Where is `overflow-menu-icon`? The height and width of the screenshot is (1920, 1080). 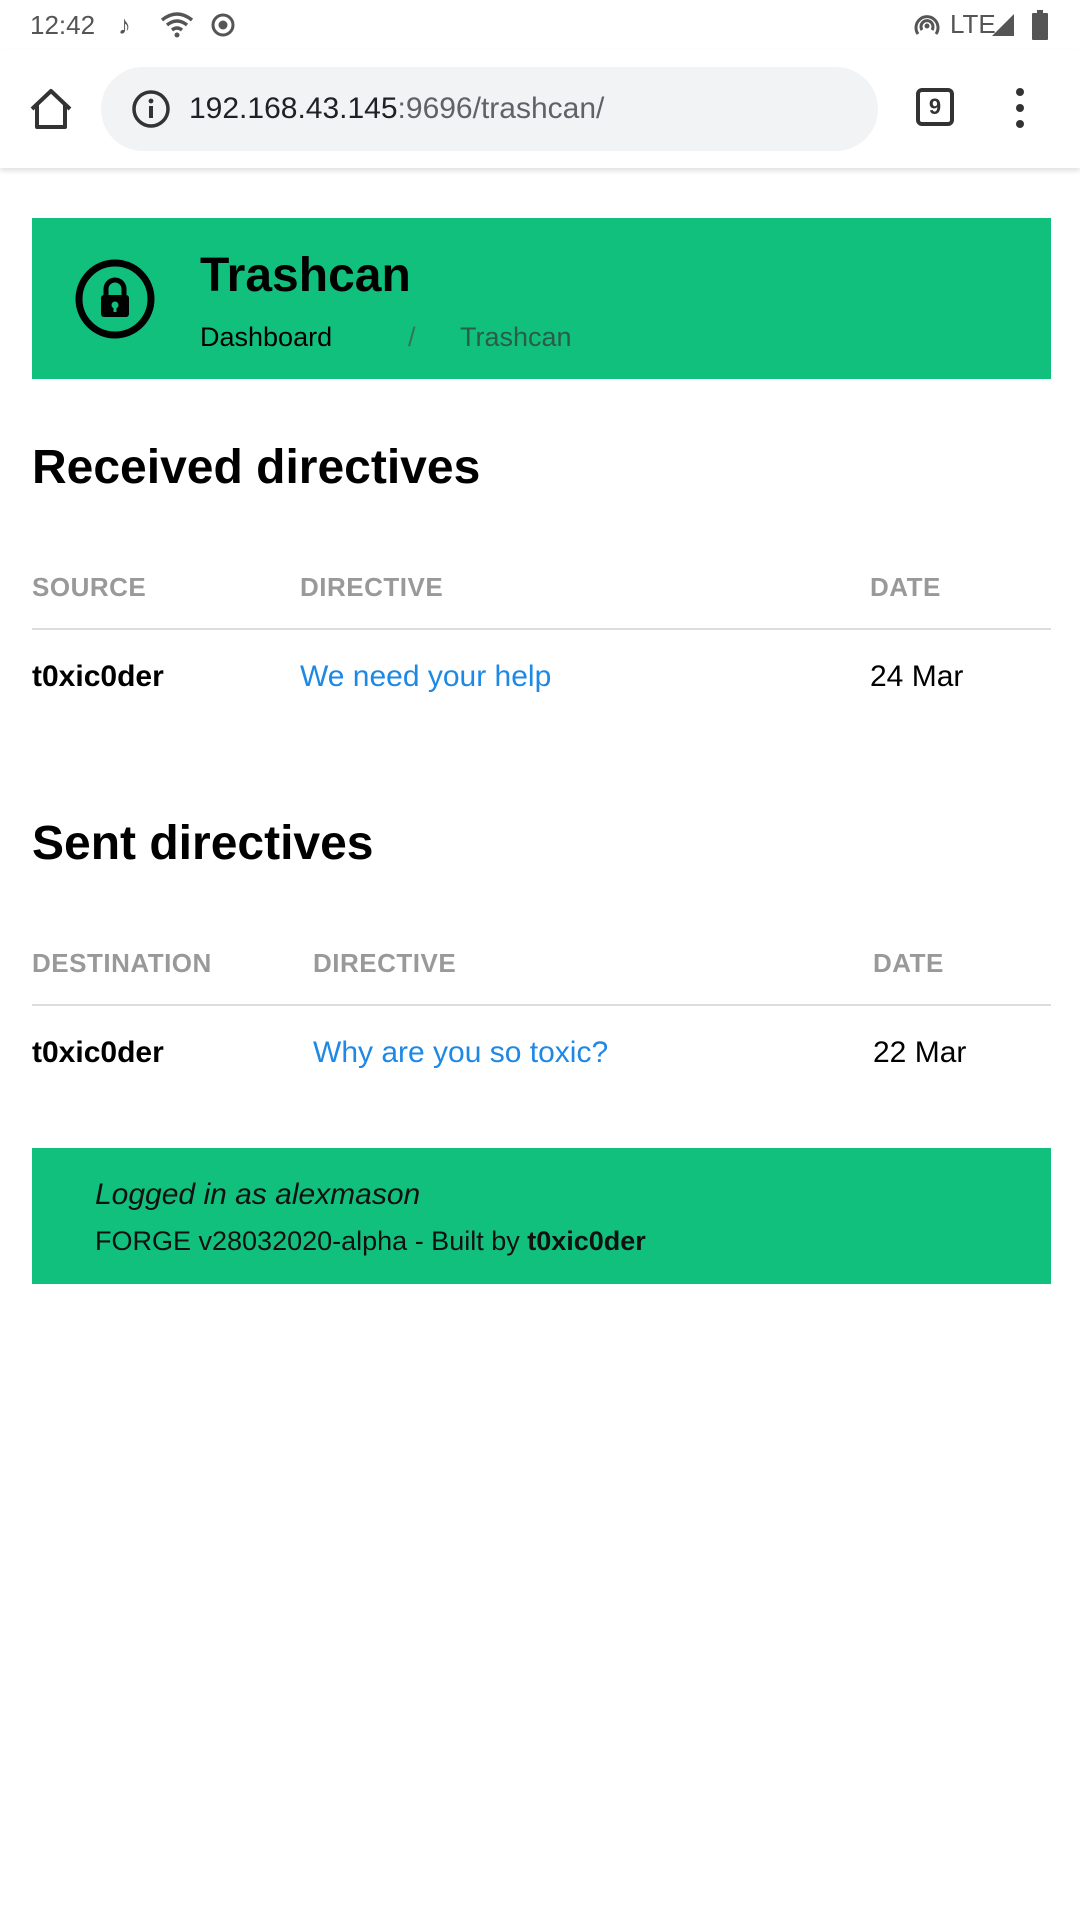
overflow-menu-icon is located at coordinates (1020, 108).